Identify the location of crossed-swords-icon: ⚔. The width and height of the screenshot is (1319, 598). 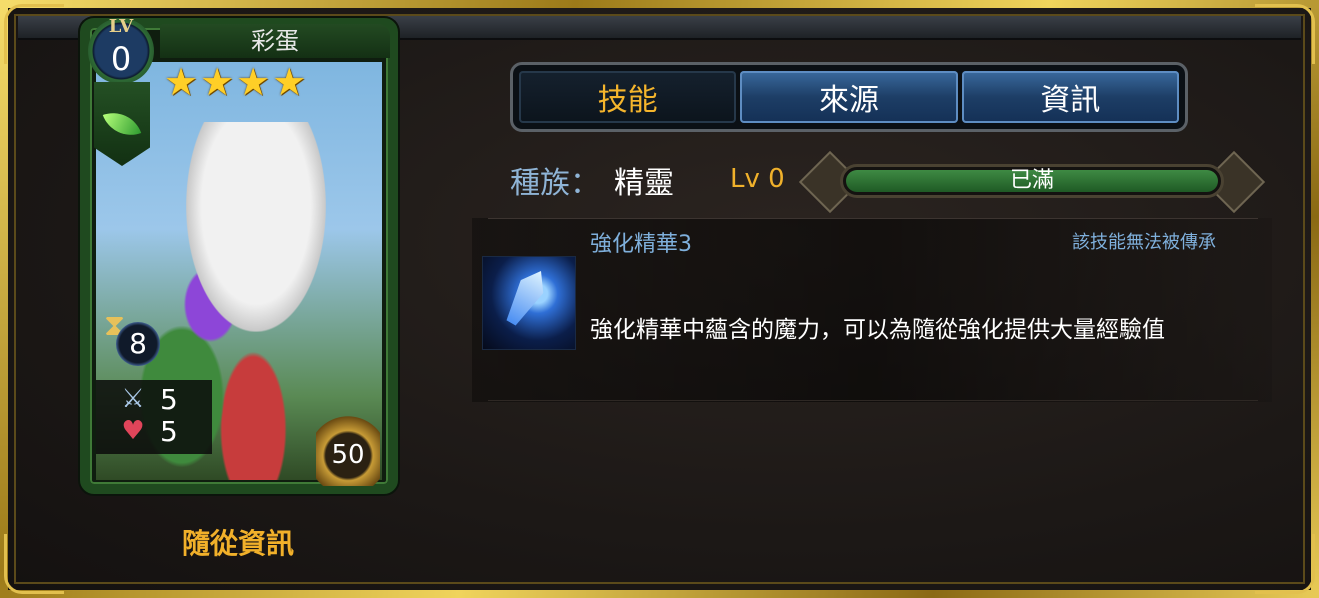
(133, 399).